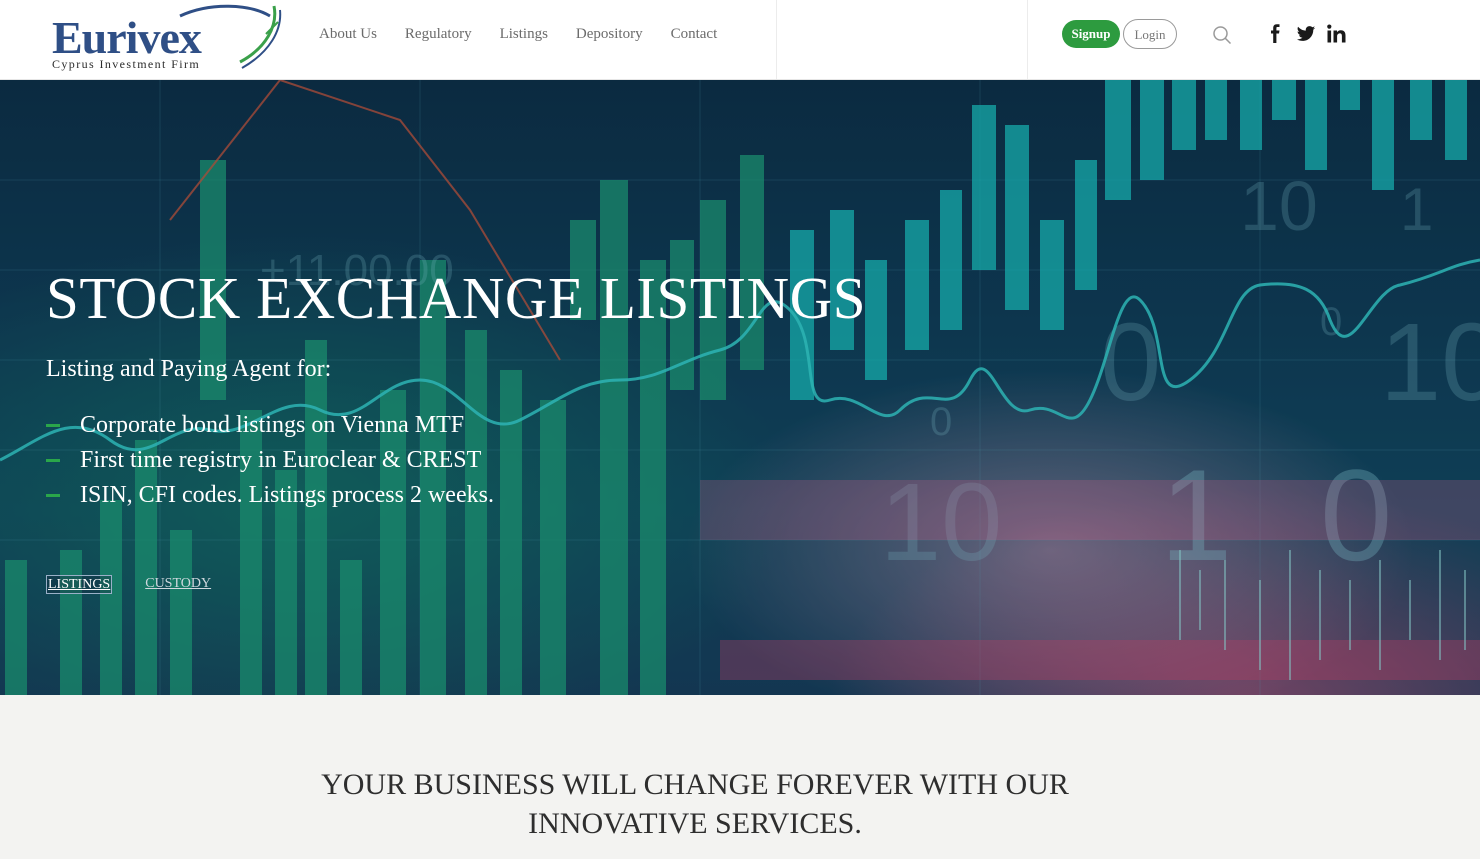 This screenshot has width=1480, height=859. I want to click on tab-listings: LISTINGS, so click(79, 584).